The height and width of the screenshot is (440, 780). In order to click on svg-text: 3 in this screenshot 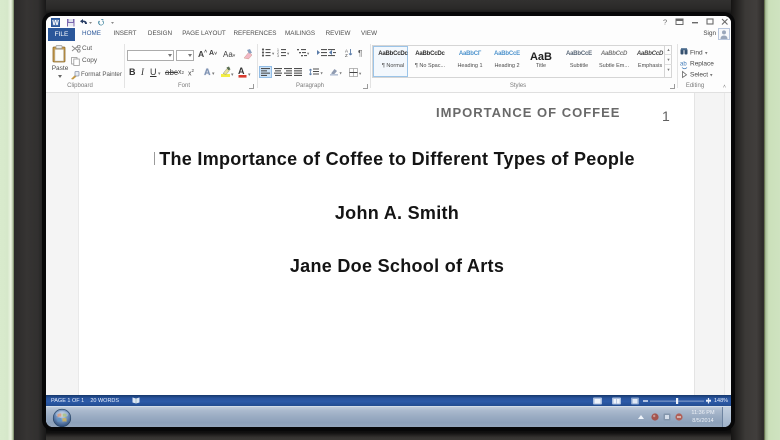, I will do `click(278, 55)`.